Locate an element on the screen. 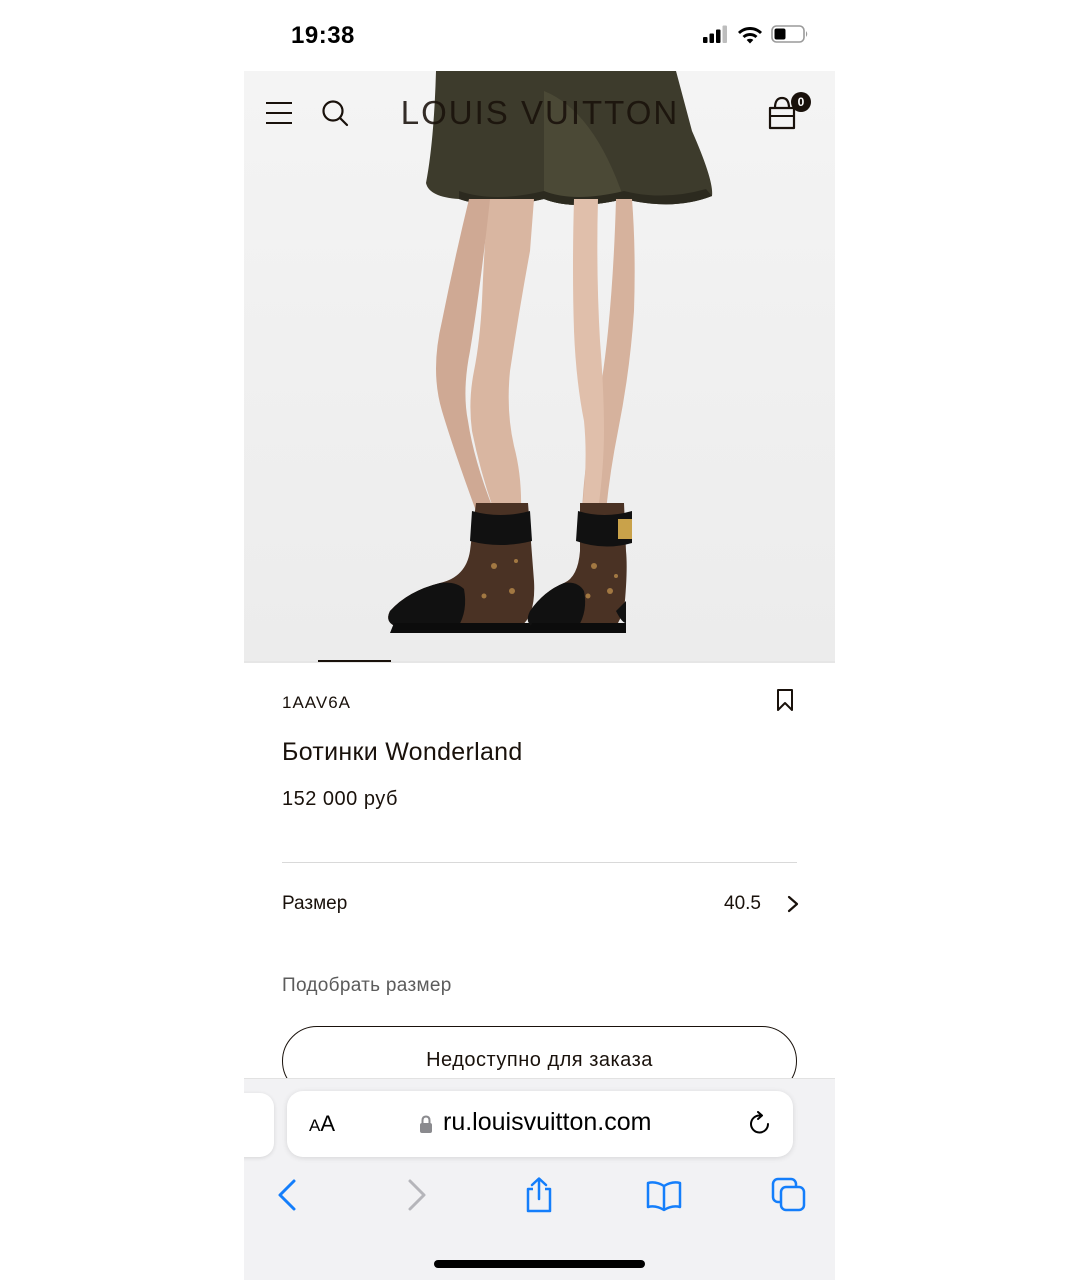  url-text: ru.louisvuitton.com is located at coordinates (547, 1122).